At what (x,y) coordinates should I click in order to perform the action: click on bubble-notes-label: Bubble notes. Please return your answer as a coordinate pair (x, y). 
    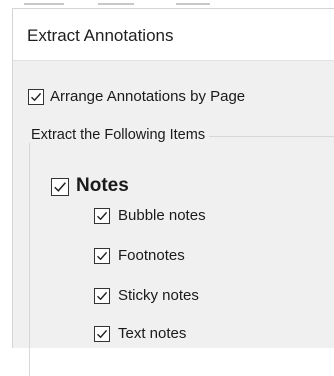
    Looking at the image, I should click on (162, 215).